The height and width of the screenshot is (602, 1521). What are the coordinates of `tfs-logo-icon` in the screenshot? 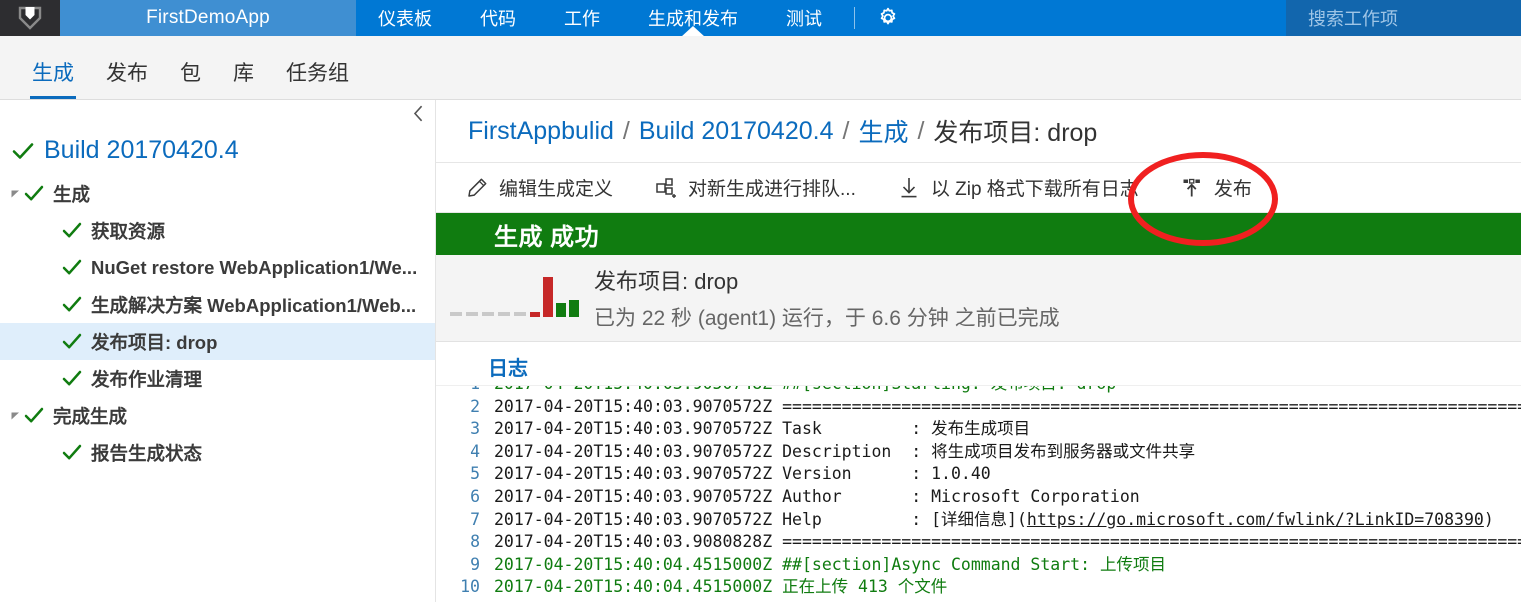 It's located at (30, 18).